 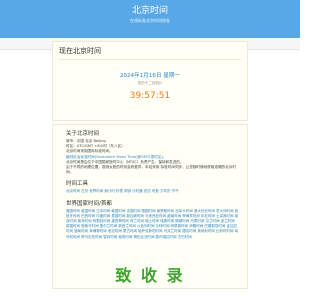 What do you see at coordinates (150, 275) in the screenshot?
I see `watermark-logo: 致 收 录` at bounding box center [150, 275].